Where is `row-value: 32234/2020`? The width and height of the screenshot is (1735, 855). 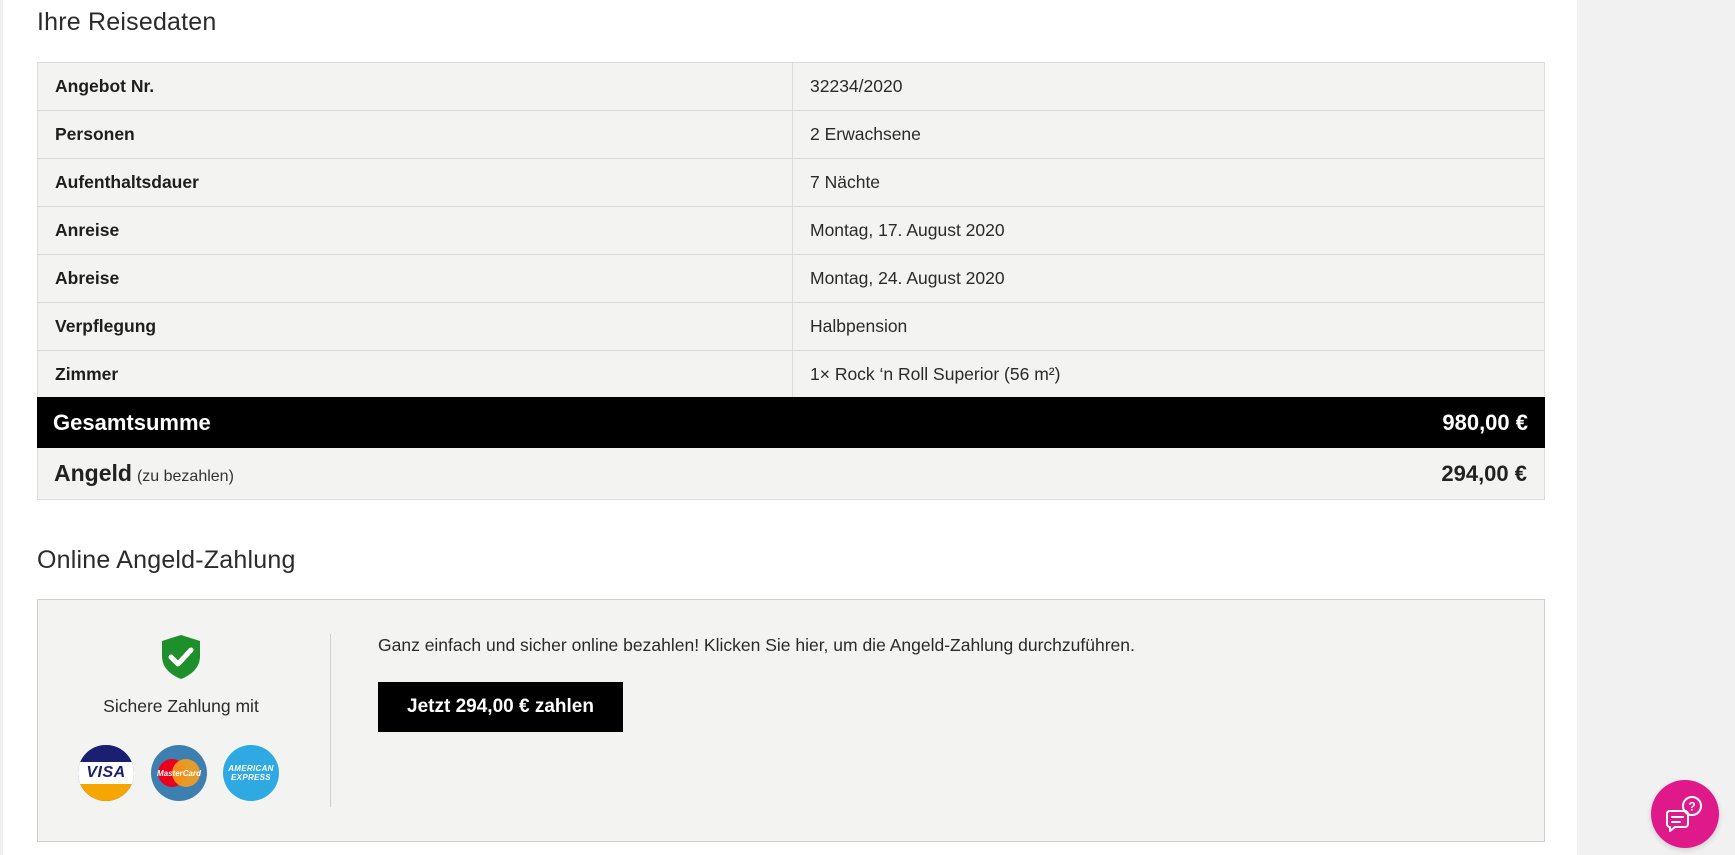 row-value: 32234/2020 is located at coordinates (1168, 86).